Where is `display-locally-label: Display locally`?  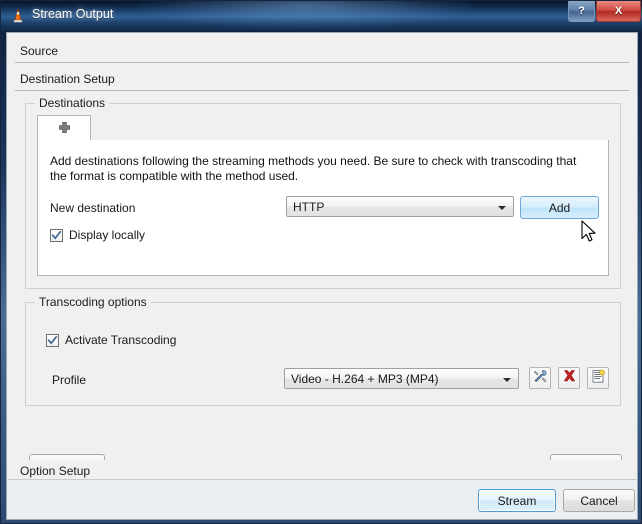
display-locally-label: Display locally is located at coordinates (107, 235).